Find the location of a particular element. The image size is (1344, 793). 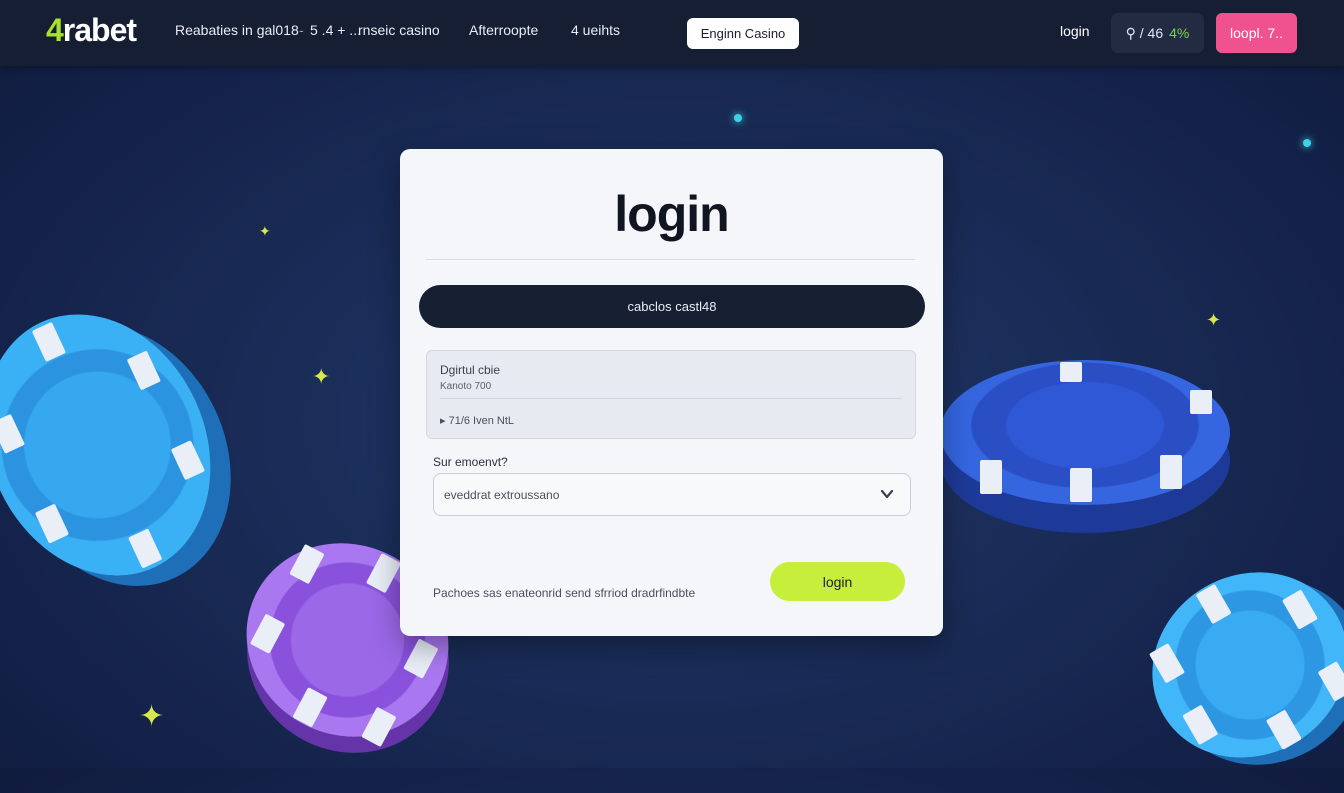

login-title: login is located at coordinates (671, 214).